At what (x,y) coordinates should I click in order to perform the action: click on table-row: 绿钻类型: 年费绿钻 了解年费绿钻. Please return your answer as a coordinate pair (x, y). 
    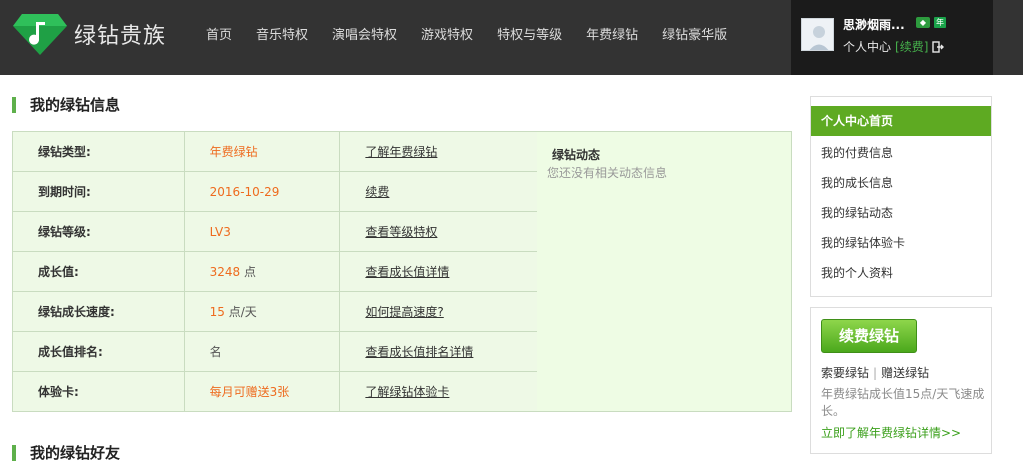
    Looking at the image, I should click on (275, 151).